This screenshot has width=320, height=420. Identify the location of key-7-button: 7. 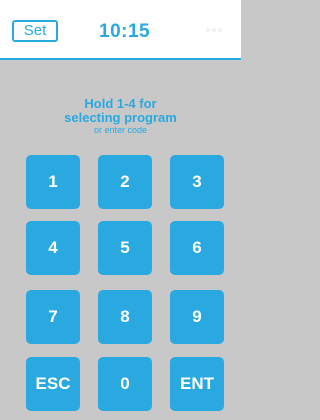
(53, 317).